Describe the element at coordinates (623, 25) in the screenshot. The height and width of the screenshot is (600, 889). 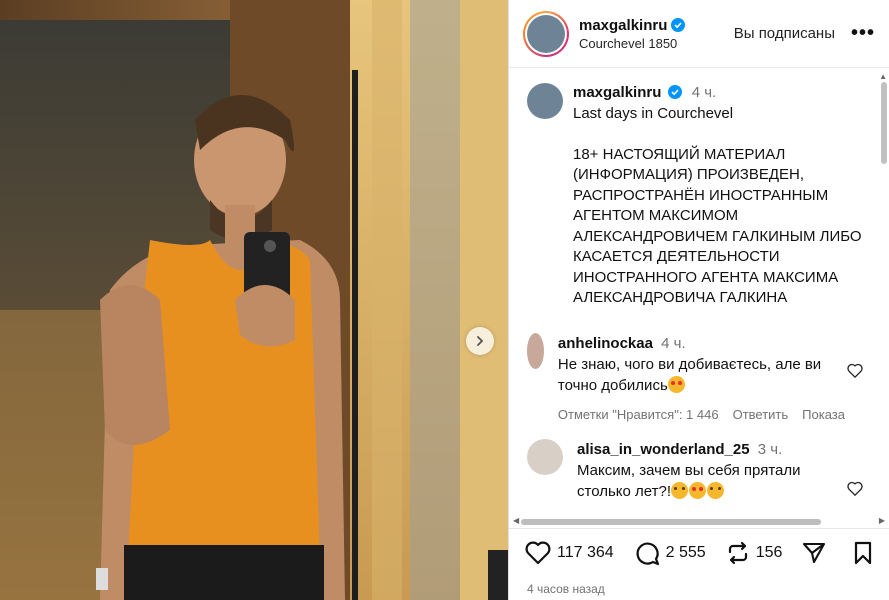
I see `author-username: maxgalkinru` at that location.